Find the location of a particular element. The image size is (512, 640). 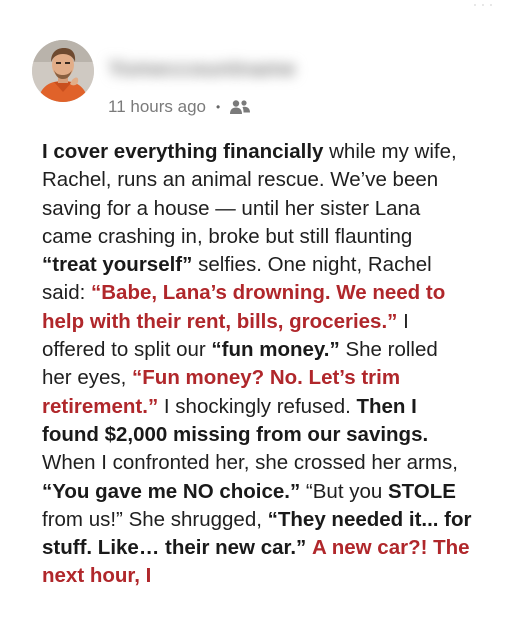

avatar-man-orange-shirt-icon is located at coordinates (63, 71).